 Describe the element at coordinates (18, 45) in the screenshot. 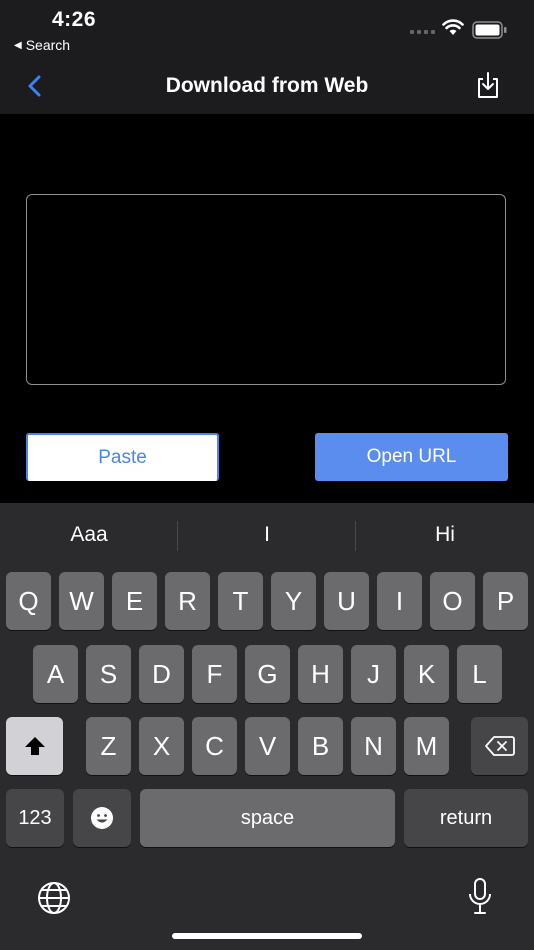

I see `back-triangle-icon: ◀` at that location.